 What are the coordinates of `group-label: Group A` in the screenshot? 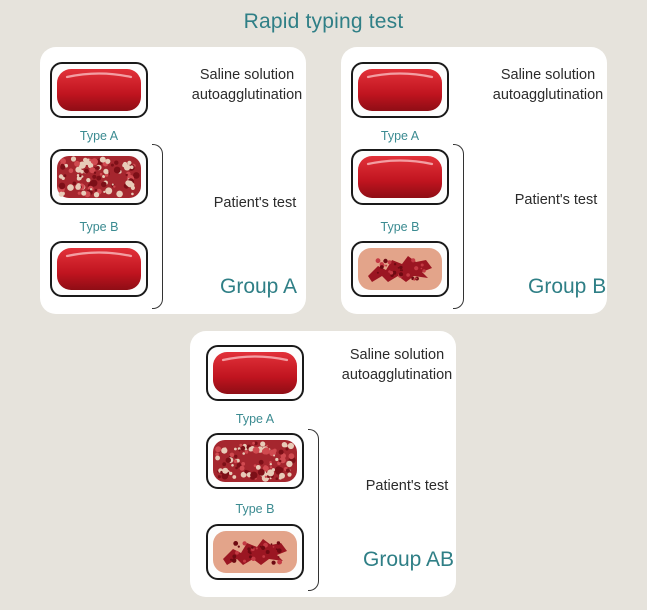 It's located at (259, 286).